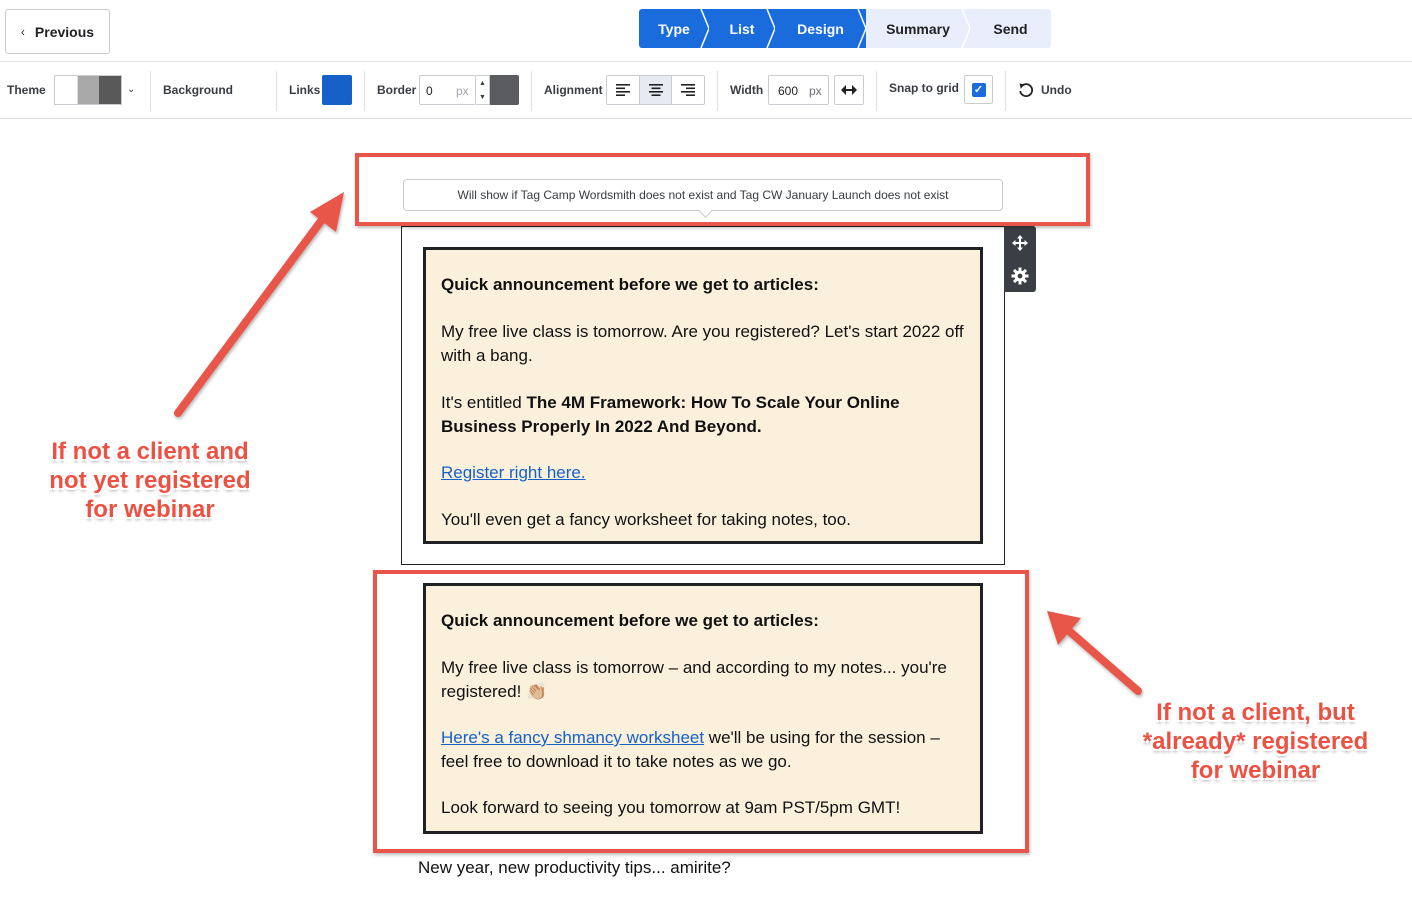 The image size is (1412, 900). What do you see at coordinates (573, 90) in the screenshot?
I see `alignment-label: Alignment` at bounding box center [573, 90].